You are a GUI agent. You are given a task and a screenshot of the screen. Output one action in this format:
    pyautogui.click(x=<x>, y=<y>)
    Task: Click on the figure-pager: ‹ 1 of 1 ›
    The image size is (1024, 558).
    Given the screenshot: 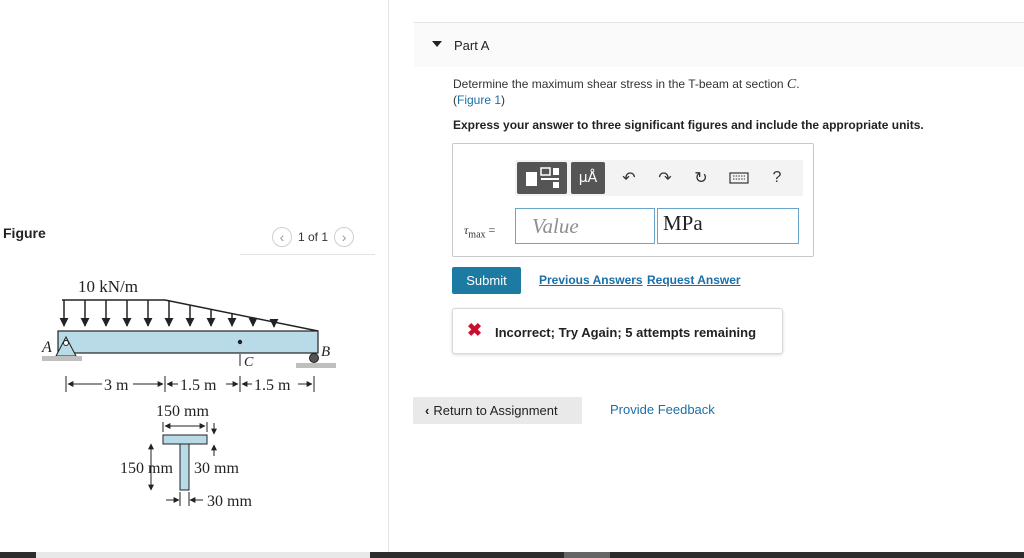 What is the action you would take?
    pyautogui.click(x=313, y=237)
    